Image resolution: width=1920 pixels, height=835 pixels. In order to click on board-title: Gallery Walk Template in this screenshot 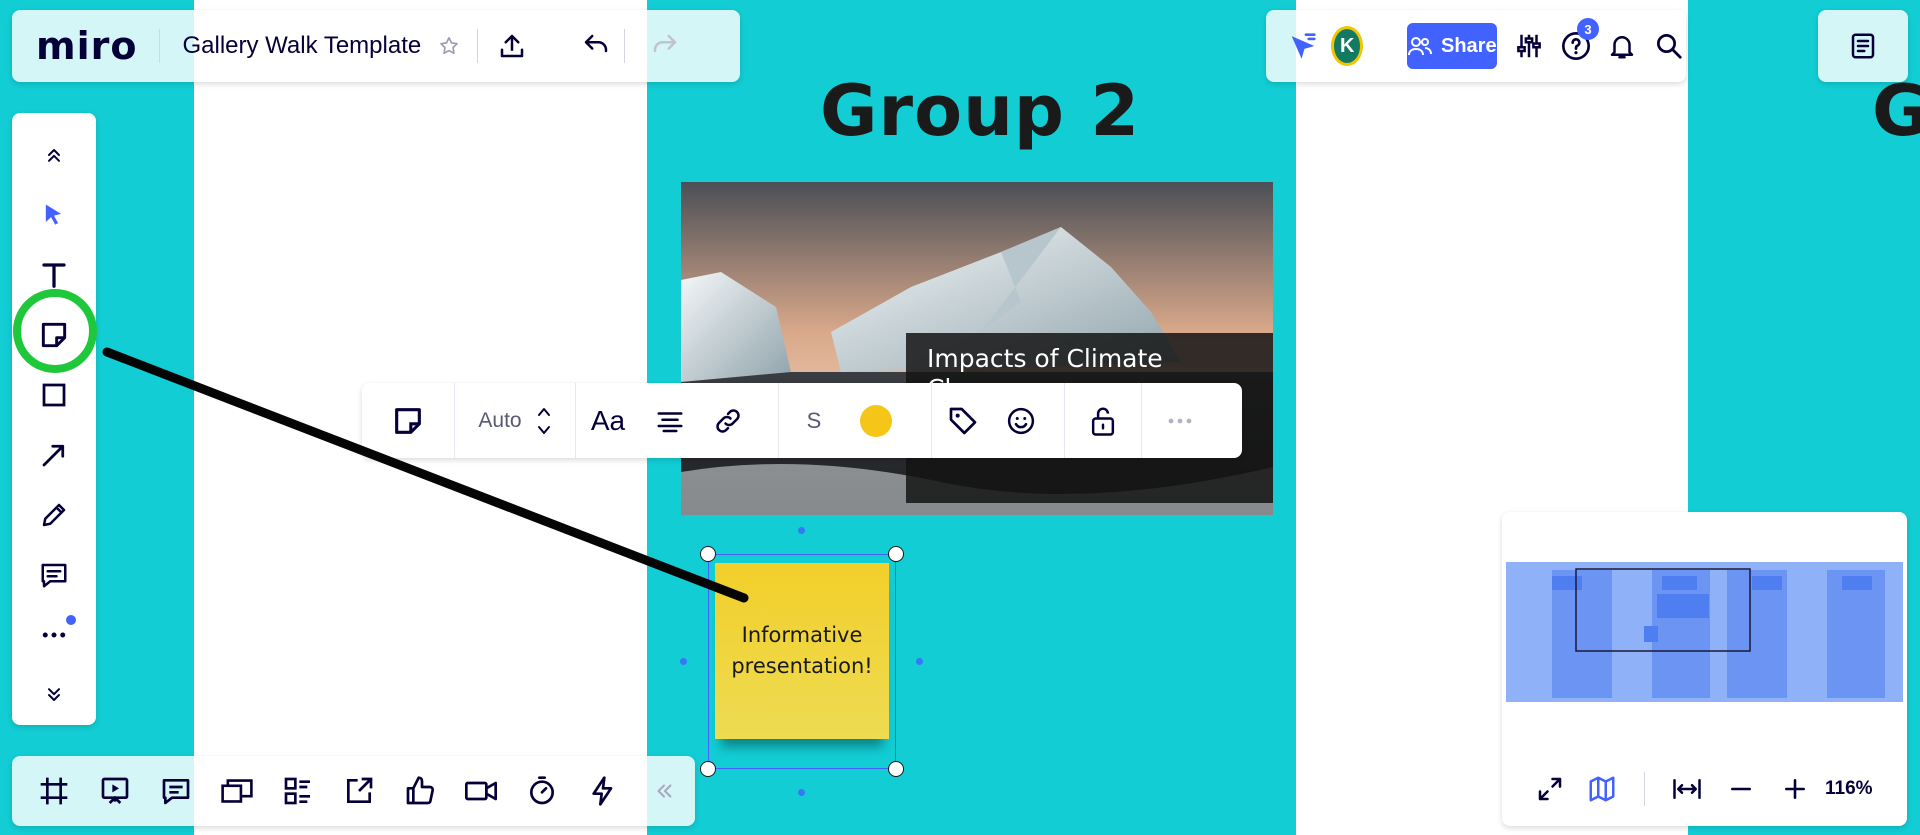, I will do `click(301, 46)`.